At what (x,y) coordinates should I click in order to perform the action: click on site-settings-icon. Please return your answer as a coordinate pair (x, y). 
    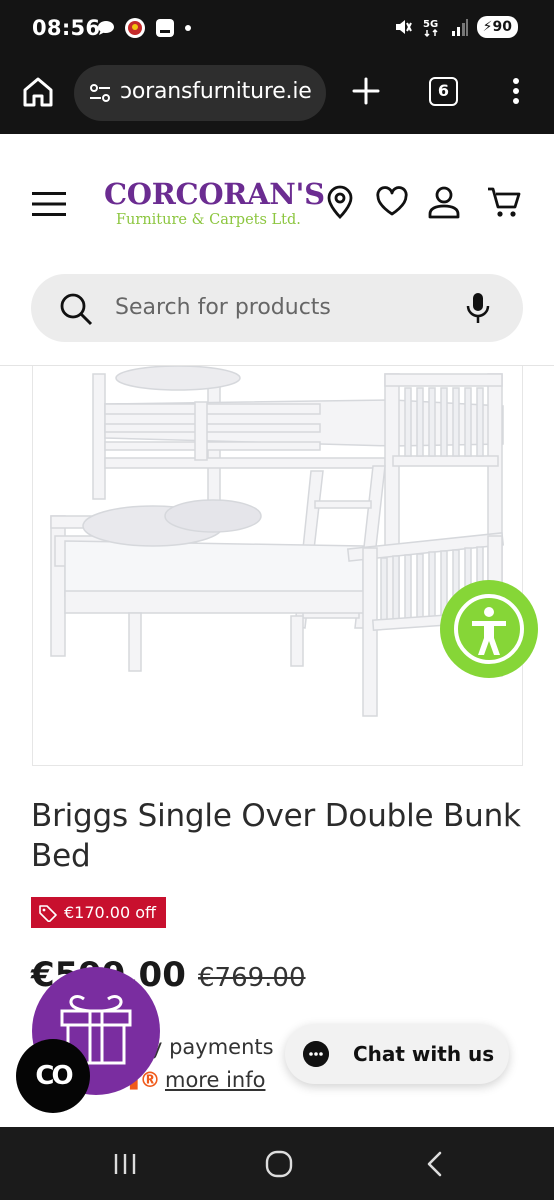
    Looking at the image, I should click on (100, 93).